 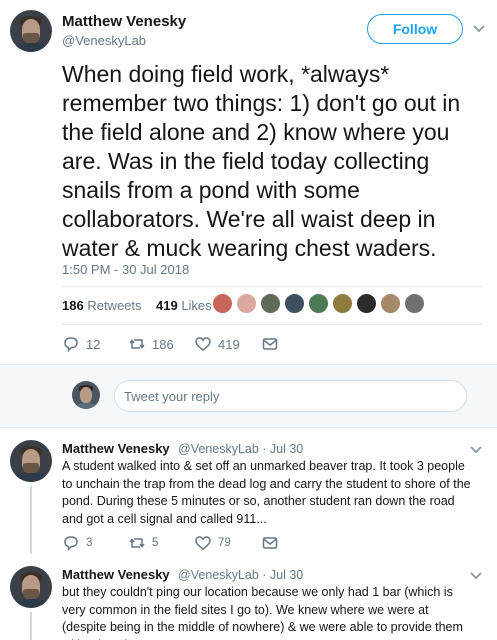 I want to click on reply-button: 12, so click(x=81, y=344).